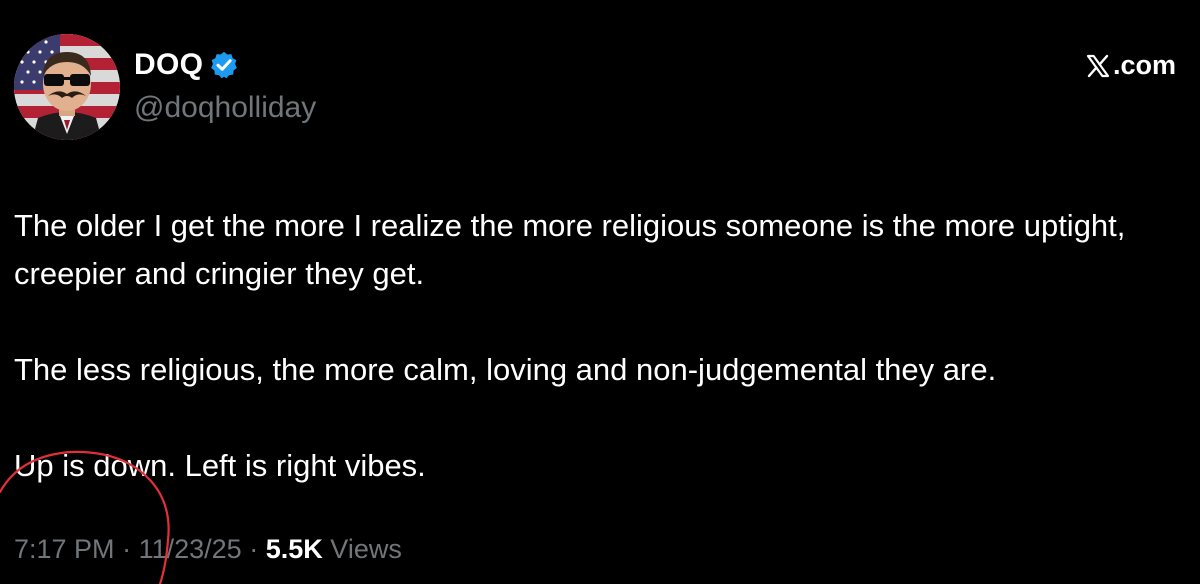 The width and height of the screenshot is (1200, 584). Describe the element at coordinates (190, 549) in the screenshot. I see `tweet-date: 11/23/25` at that location.